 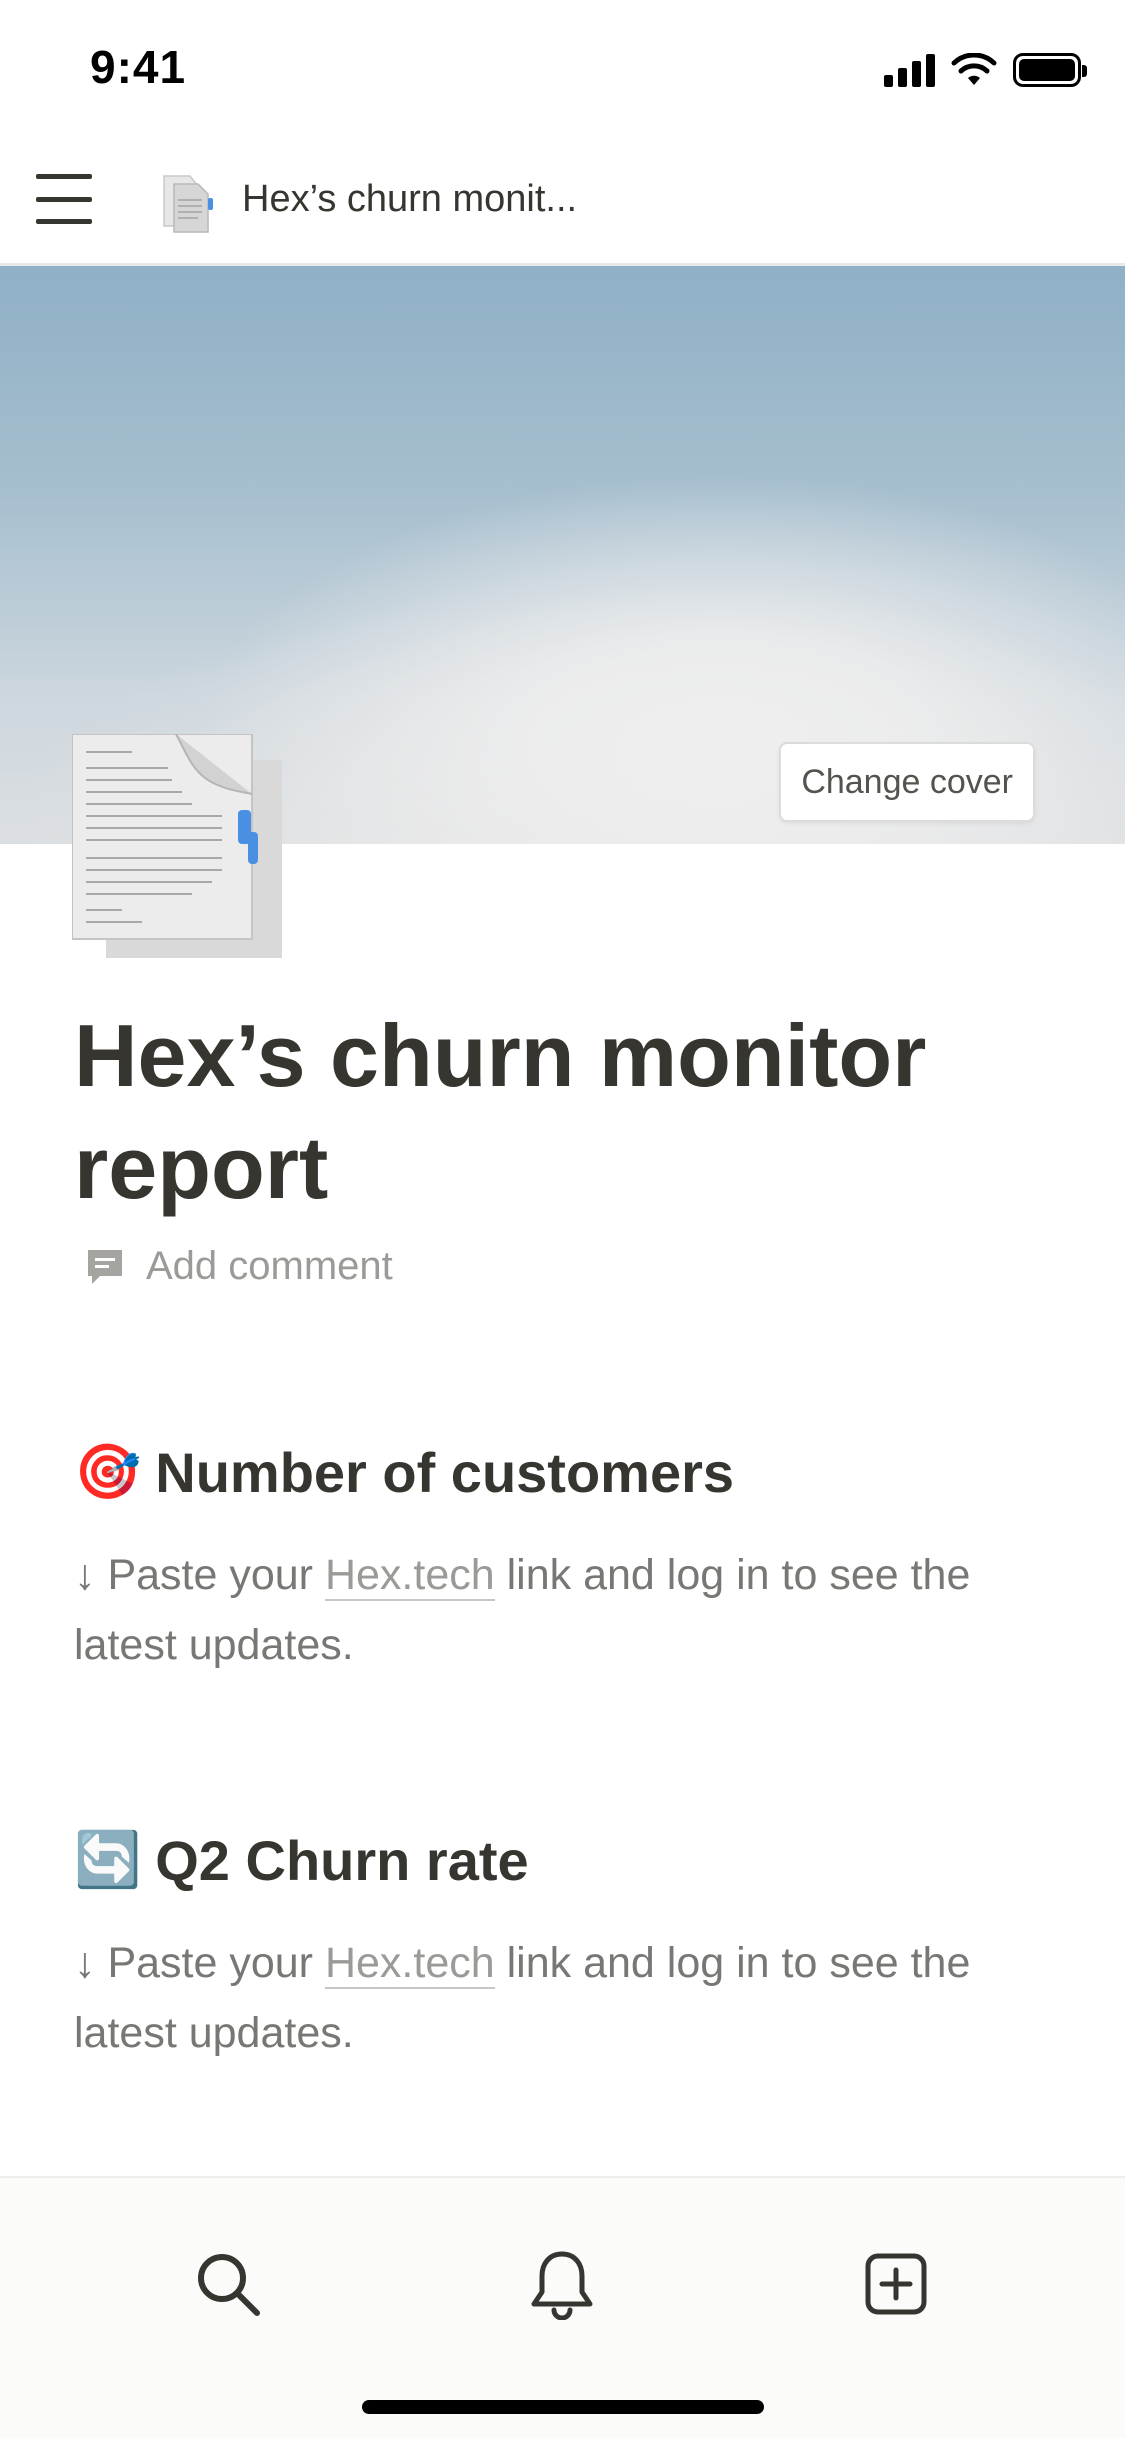 What do you see at coordinates (108, 1472) in the screenshot?
I see `target-emoji-icon: 🎯` at bounding box center [108, 1472].